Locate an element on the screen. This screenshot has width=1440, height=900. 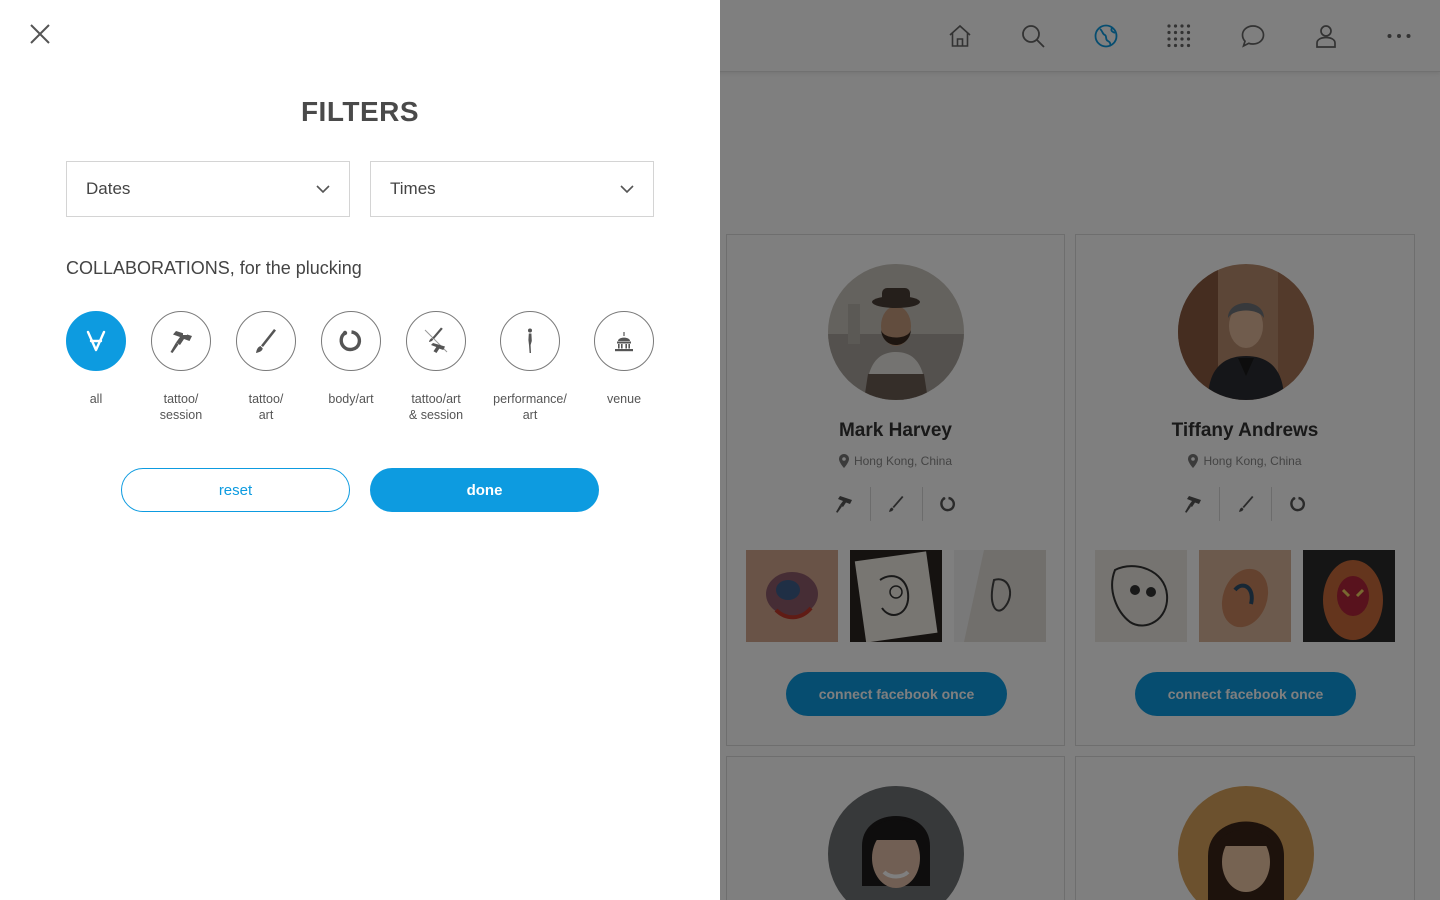
for-all-icon is located at coordinates (96, 341).